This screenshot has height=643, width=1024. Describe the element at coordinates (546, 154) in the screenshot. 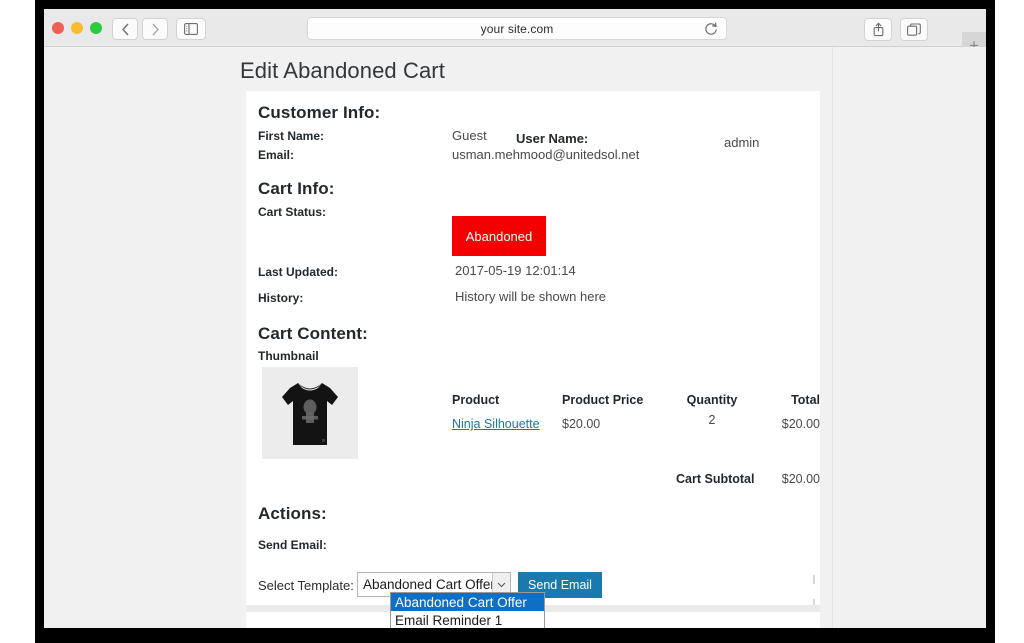

I see `email-value: usman.mehmood@unitedsol.net` at that location.